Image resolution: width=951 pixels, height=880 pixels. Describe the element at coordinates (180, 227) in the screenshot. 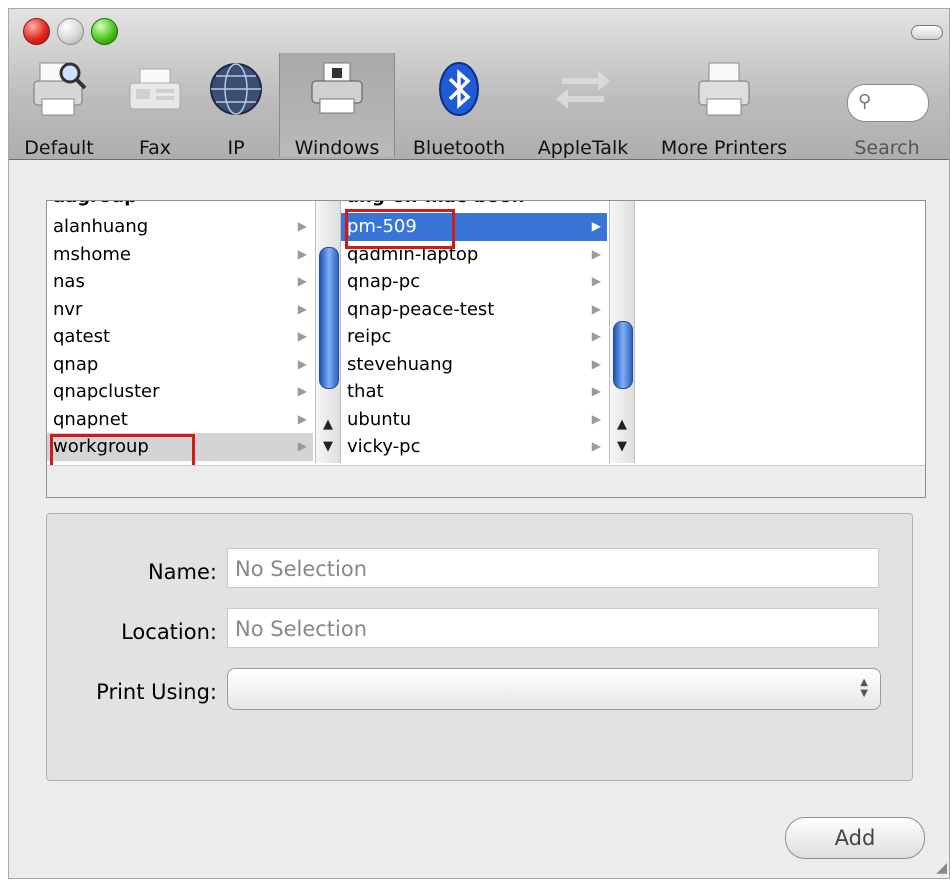

I see `workgroup-row: alanhuang ▶` at that location.